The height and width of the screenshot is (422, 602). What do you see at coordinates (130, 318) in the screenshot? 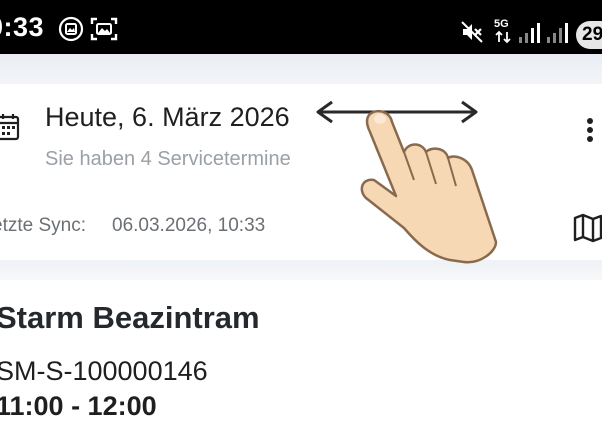
I see `appointment-customer-name: Starm Beazintram` at bounding box center [130, 318].